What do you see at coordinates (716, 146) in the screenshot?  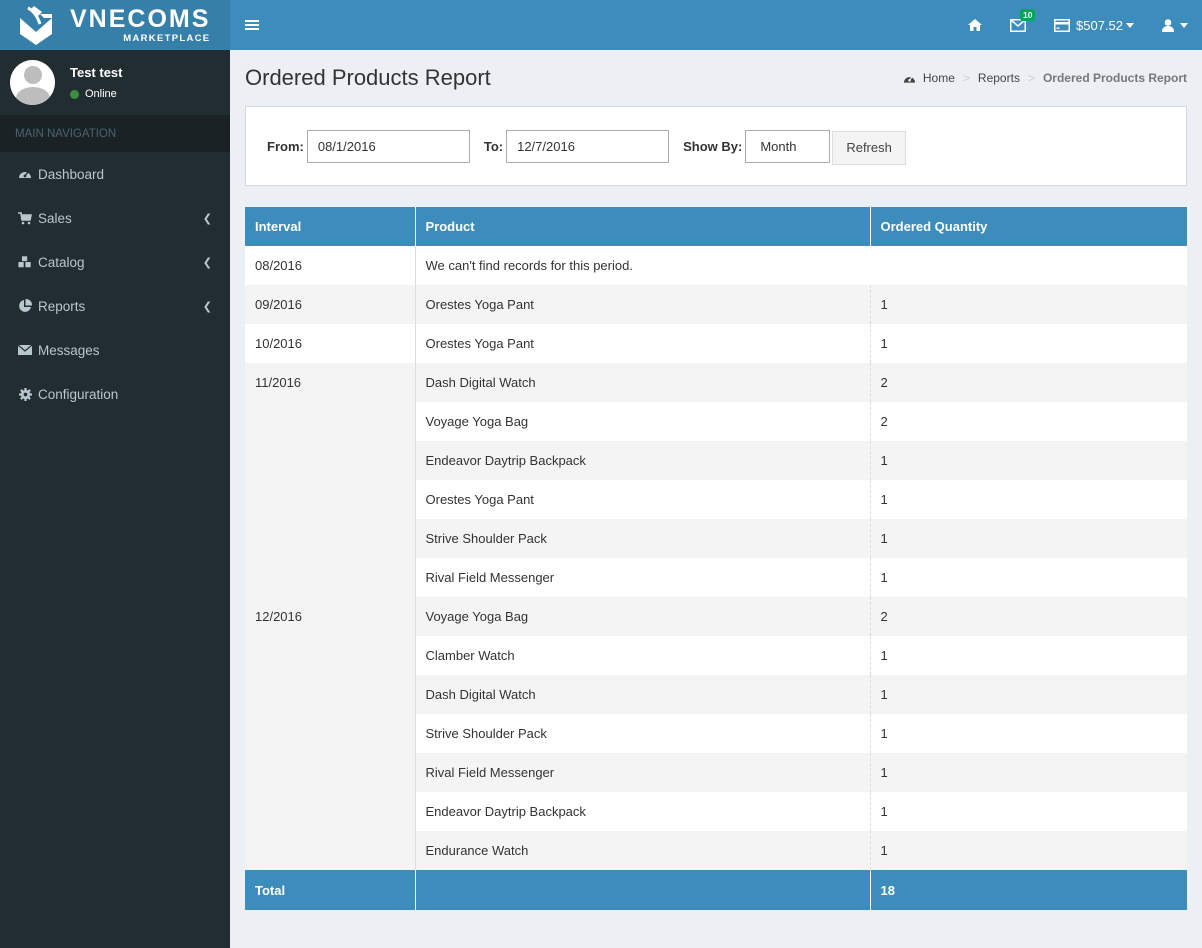 I see `report-filter-form: From: To: Show By: Refresh` at bounding box center [716, 146].